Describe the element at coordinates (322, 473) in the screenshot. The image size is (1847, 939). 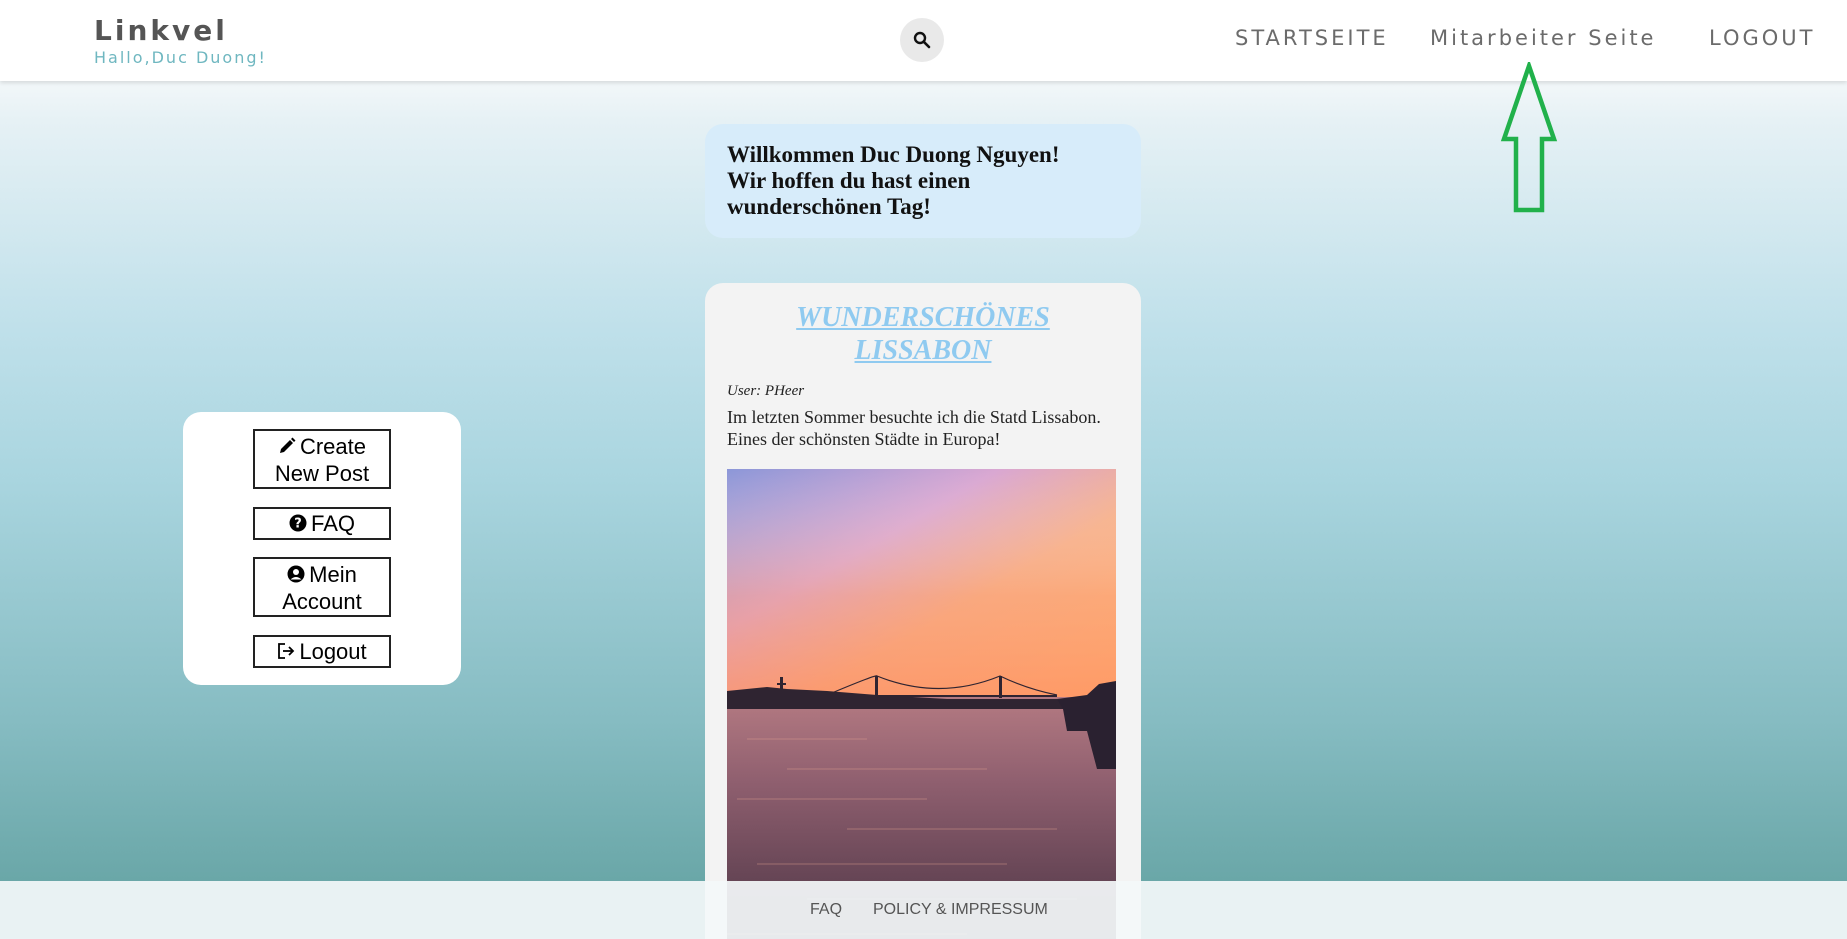
I see `create-label-2: New Post` at that location.